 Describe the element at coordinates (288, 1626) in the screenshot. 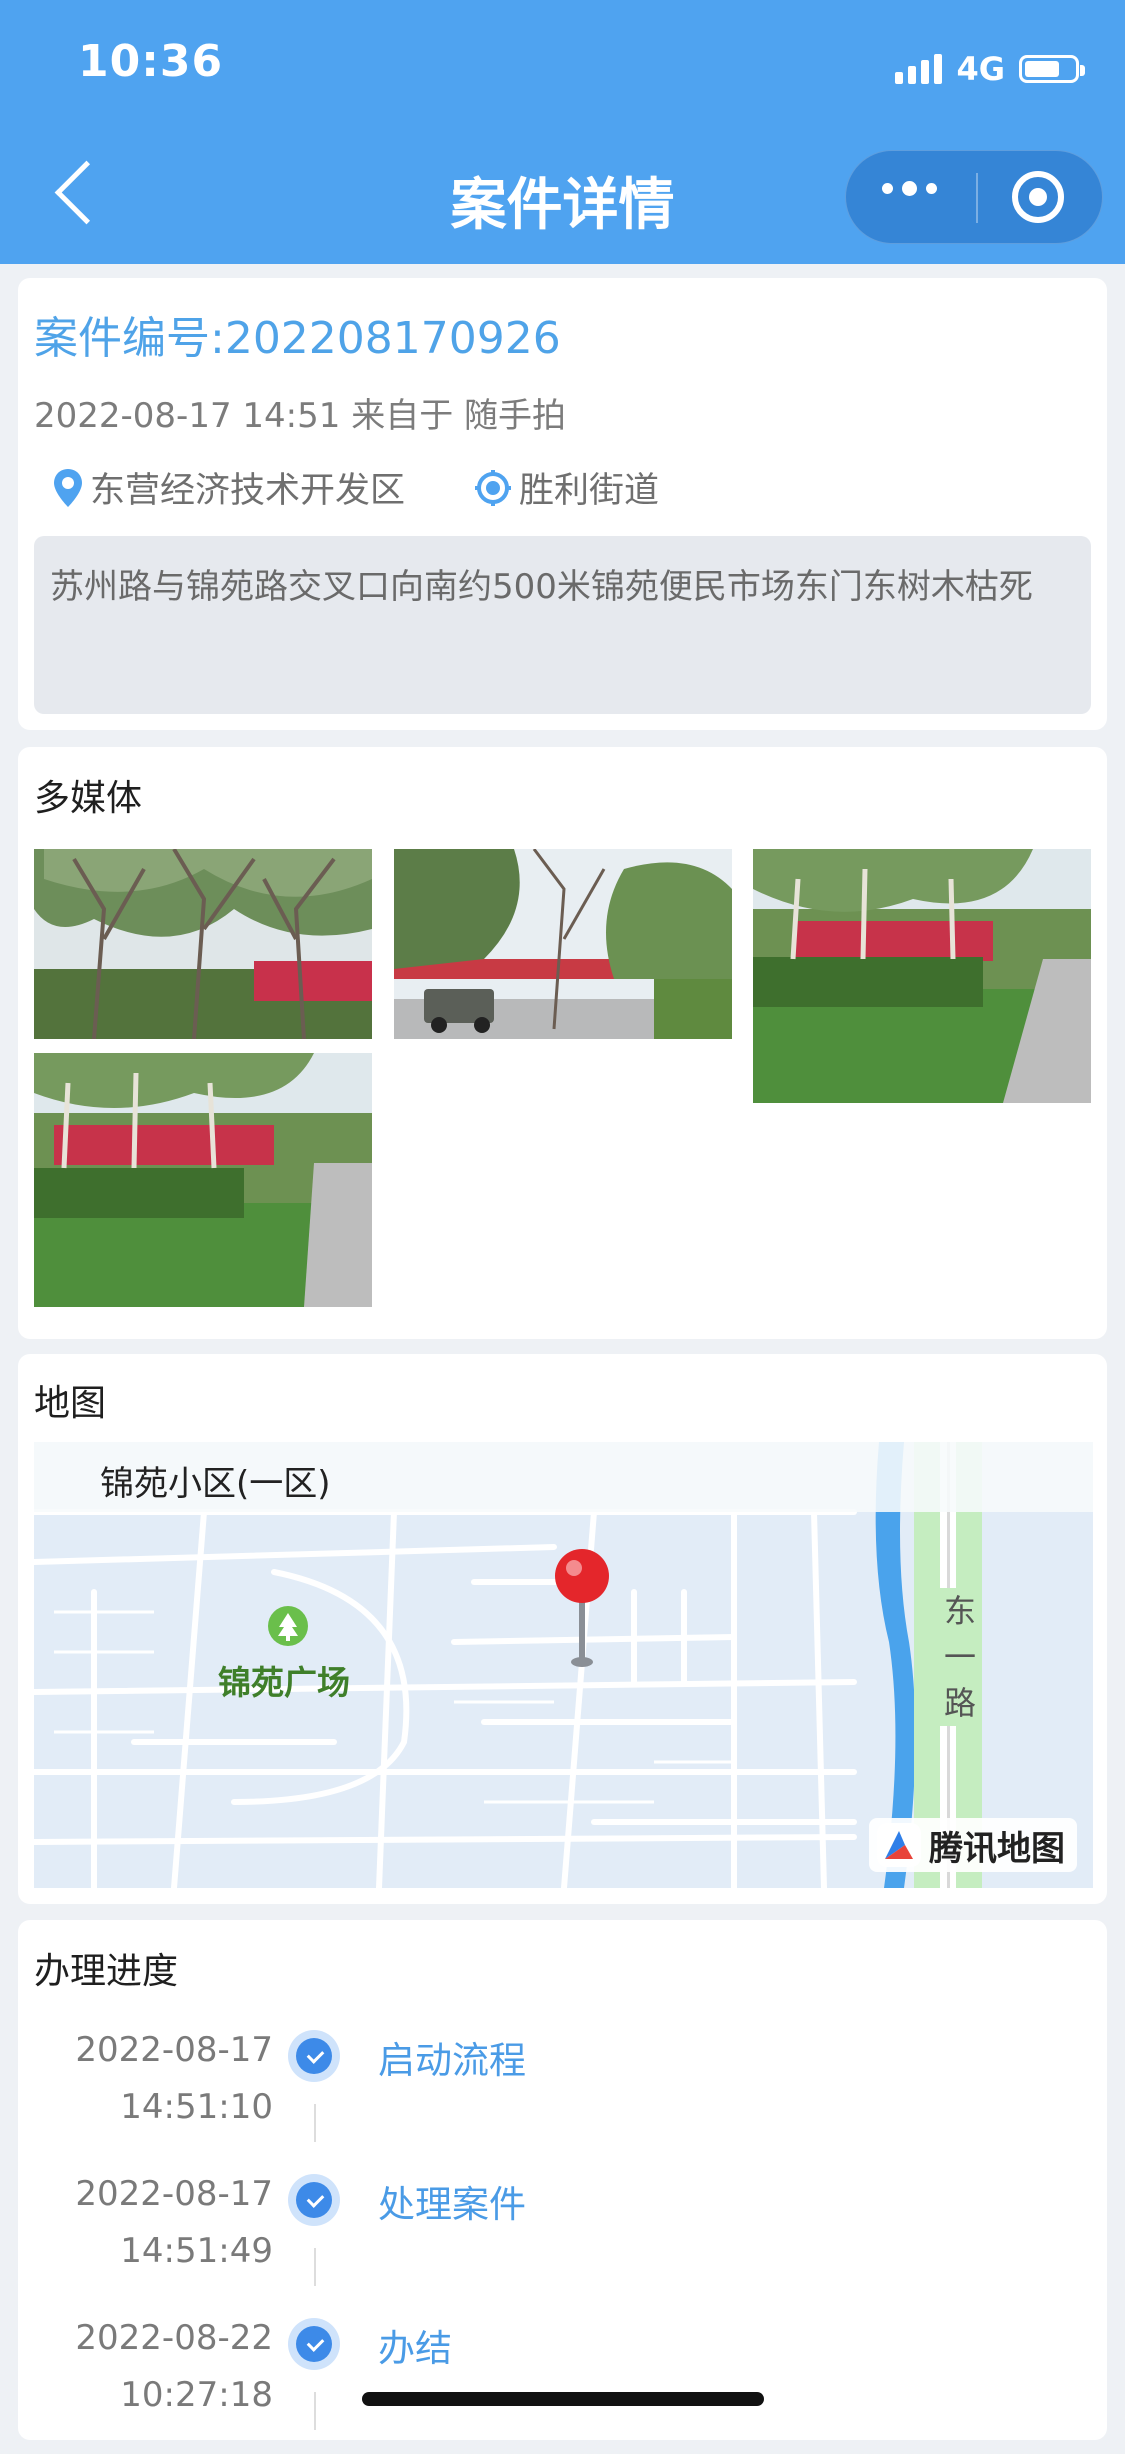

I see `park-tree-icon` at that location.